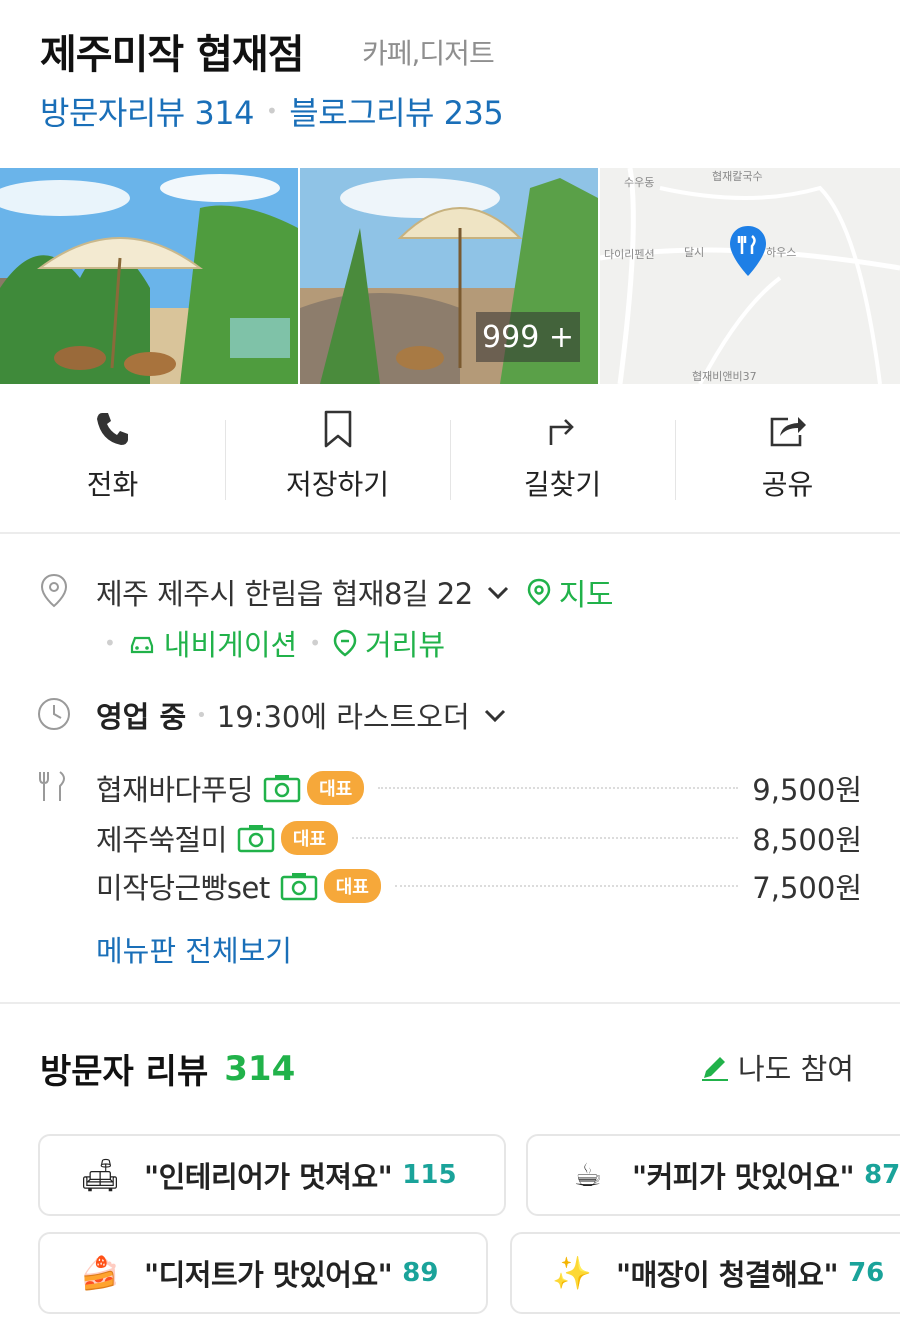  What do you see at coordinates (787, 456) in the screenshot?
I see `share-button: 공유` at bounding box center [787, 456].